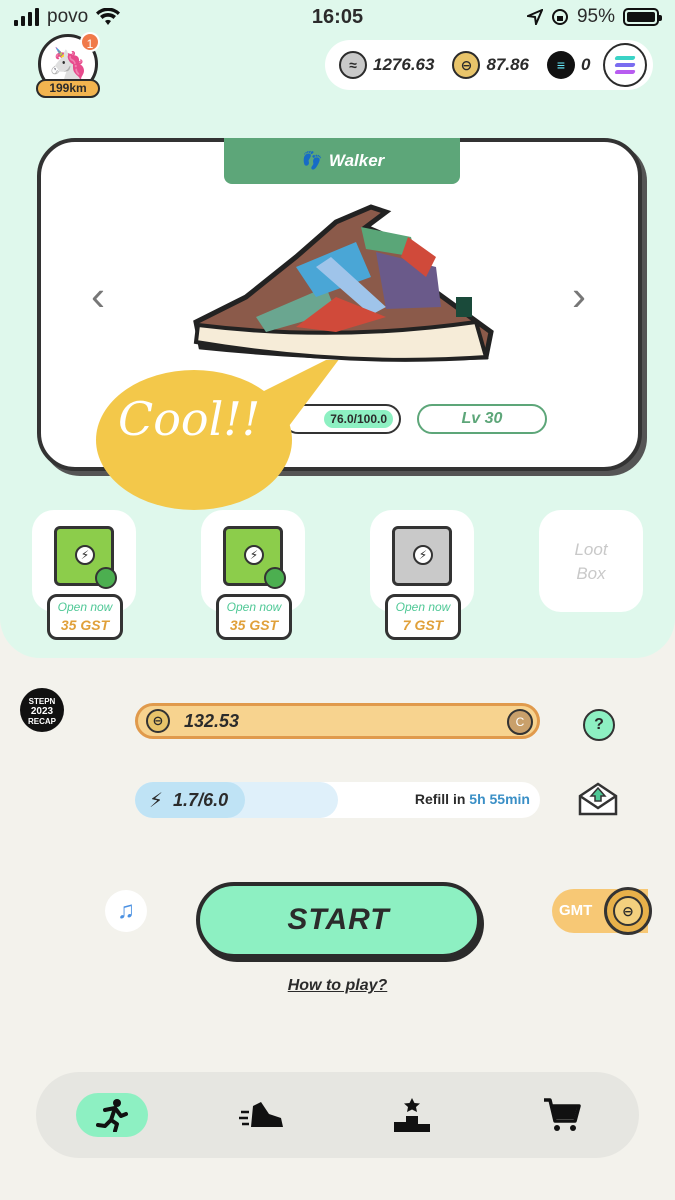 This screenshot has height=1200, width=675. Describe the element at coordinates (310, 160) in the screenshot. I see `footprint-icon: 👣` at that location.